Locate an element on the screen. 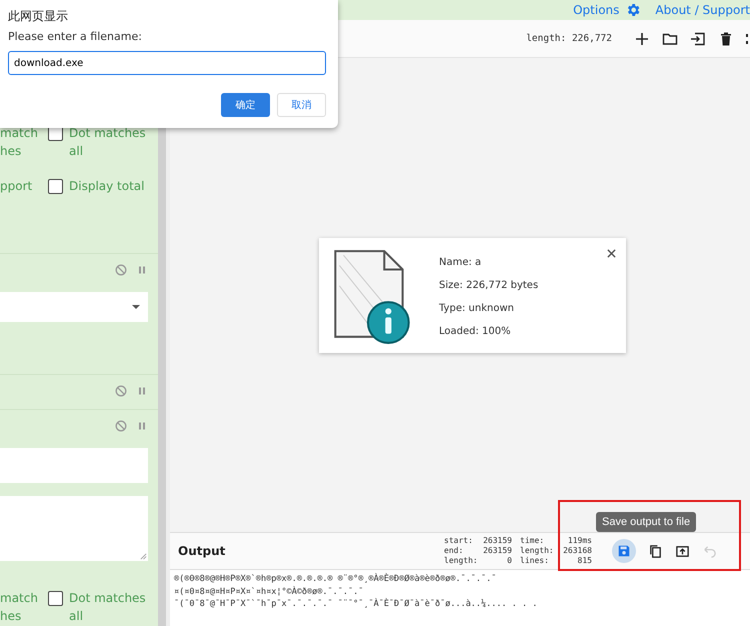 The width and height of the screenshot is (750, 626). nav-link: About / Support is located at coordinates (702, 10).